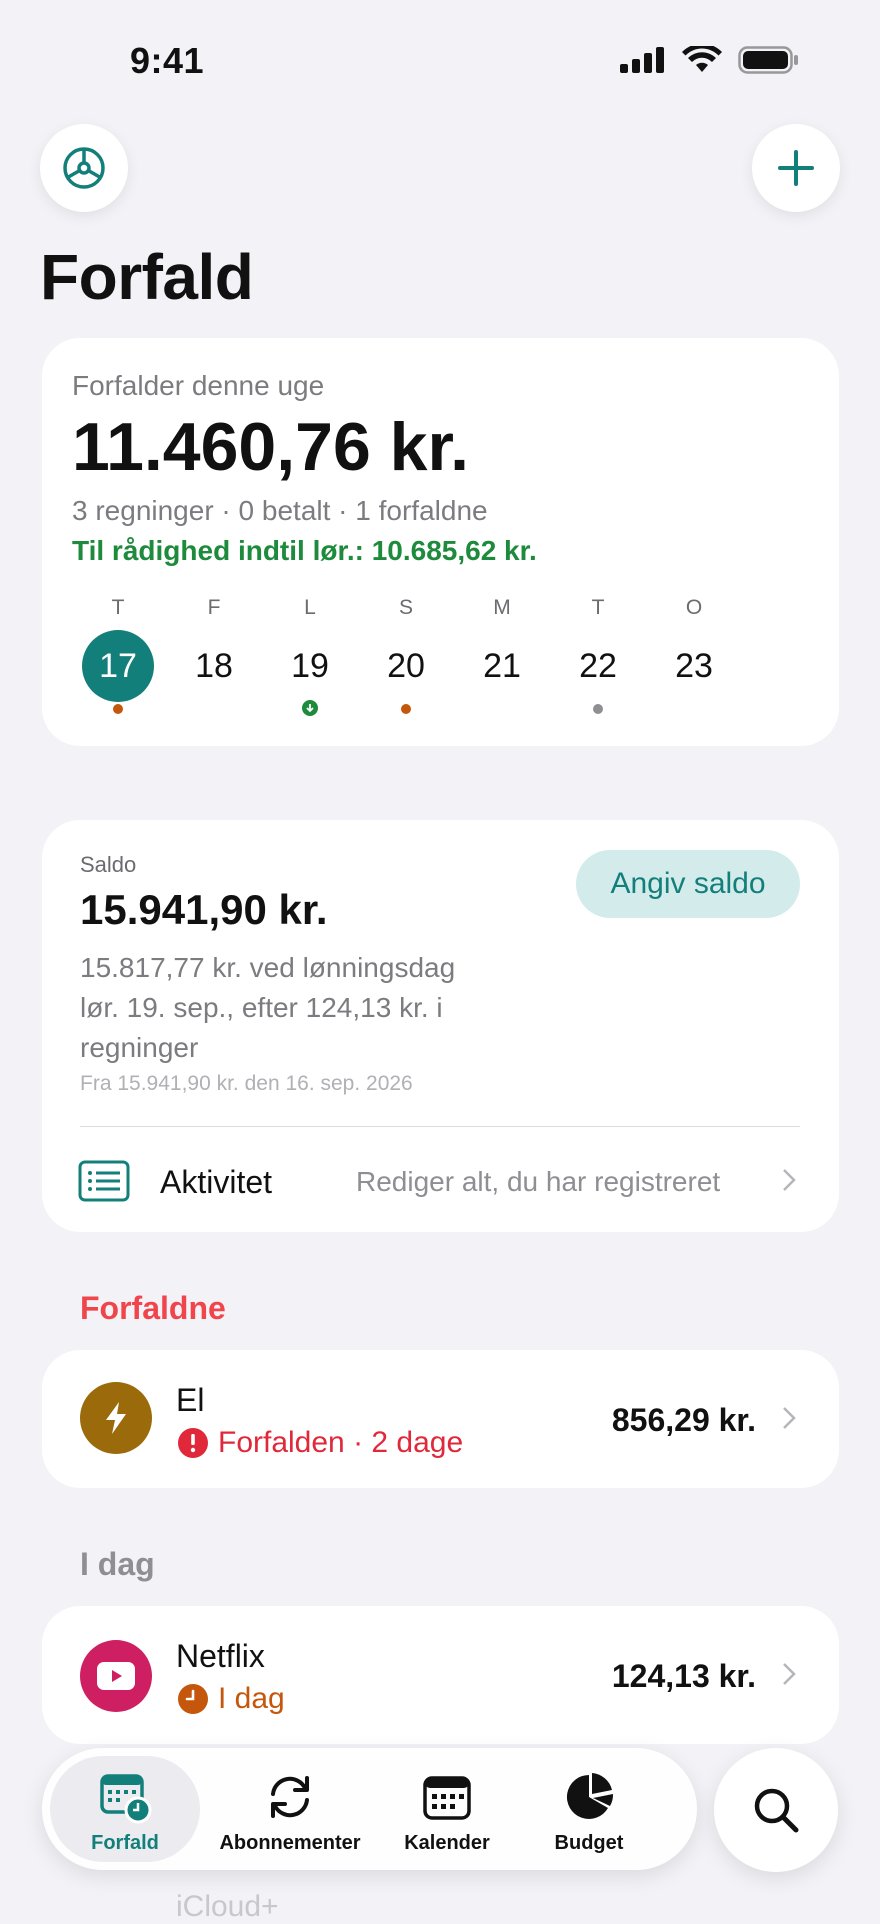 The width and height of the screenshot is (880, 1924). I want to click on projection-line-3: regninger, so click(139, 1047).